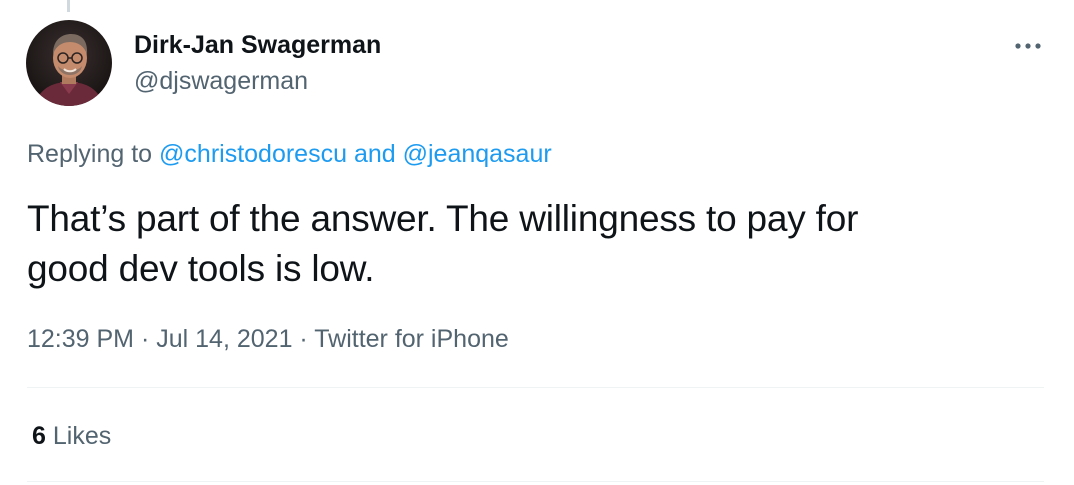 This screenshot has width=1074, height=485. What do you see at coordinates (39, 436) in the screenshot?
I see `likes-count: 6` at bounding box center [39, 436].